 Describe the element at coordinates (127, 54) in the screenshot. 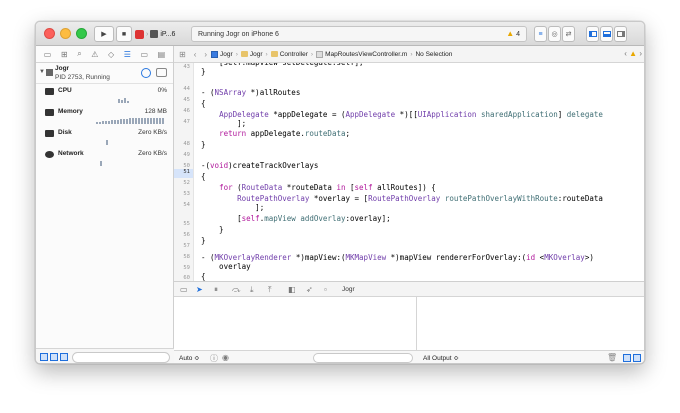

I see `debug-icon: ☰` at that location.